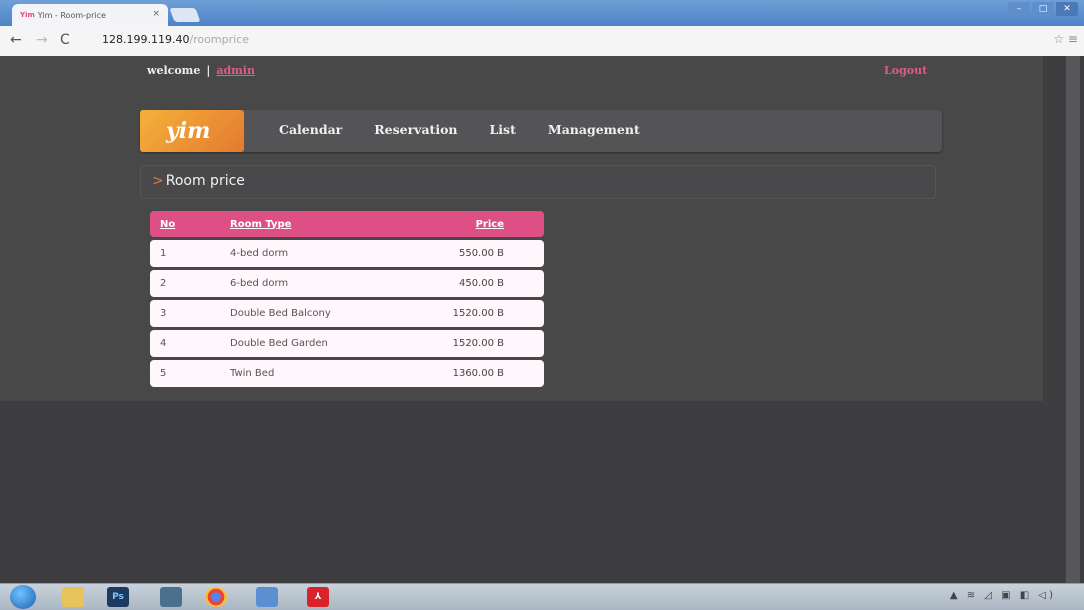 This screenshot has width=1084, height=610. Describe the element at coordinates (73, 597) in the screenshot. I see `file-explorer-icon` at that location.